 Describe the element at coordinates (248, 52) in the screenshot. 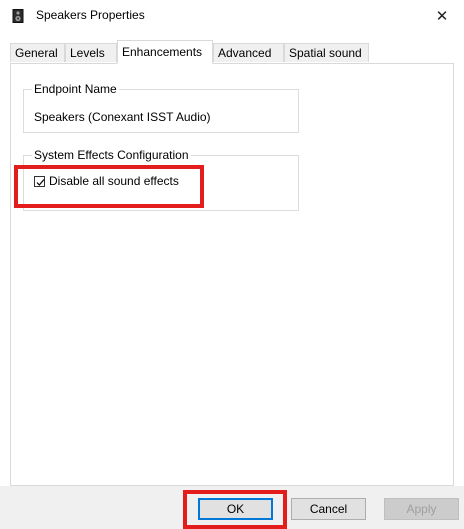

I see `tab-advanced: Advanced` at that location.